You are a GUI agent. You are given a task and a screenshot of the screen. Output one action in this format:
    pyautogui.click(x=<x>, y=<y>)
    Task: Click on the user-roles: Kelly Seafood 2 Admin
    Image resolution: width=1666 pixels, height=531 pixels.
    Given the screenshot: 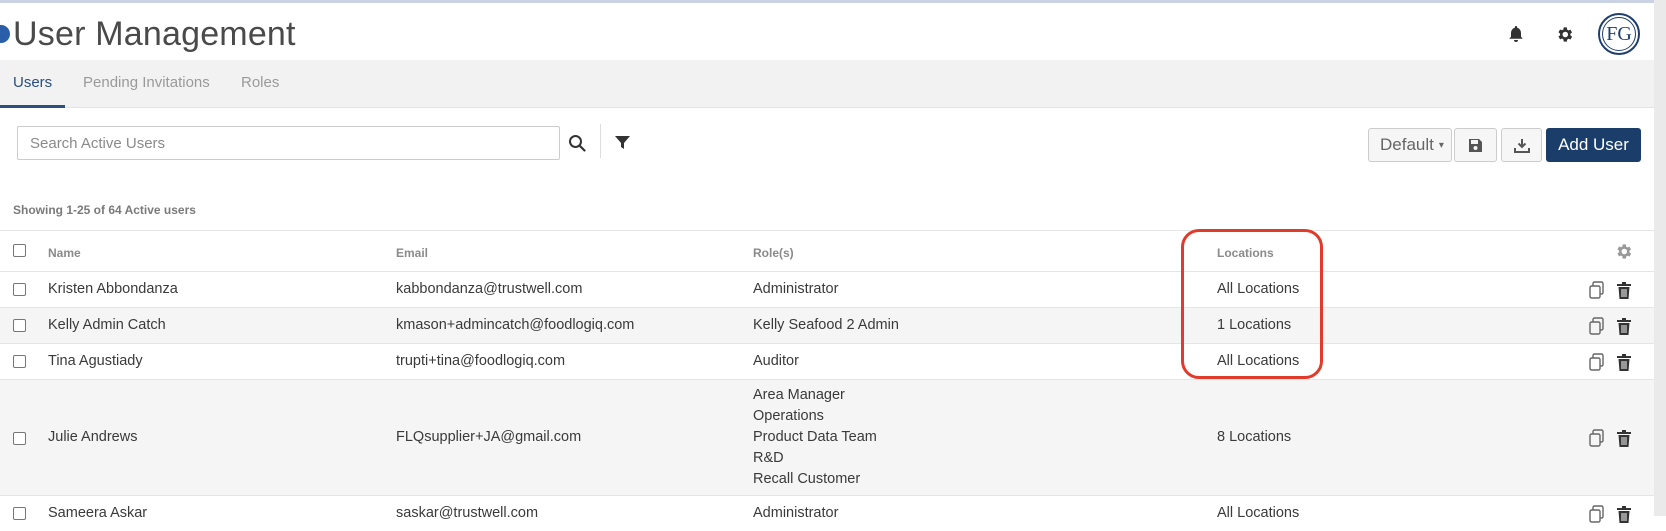 What is the action you would take?
    pyautogui.click(x=826, y=325)
    